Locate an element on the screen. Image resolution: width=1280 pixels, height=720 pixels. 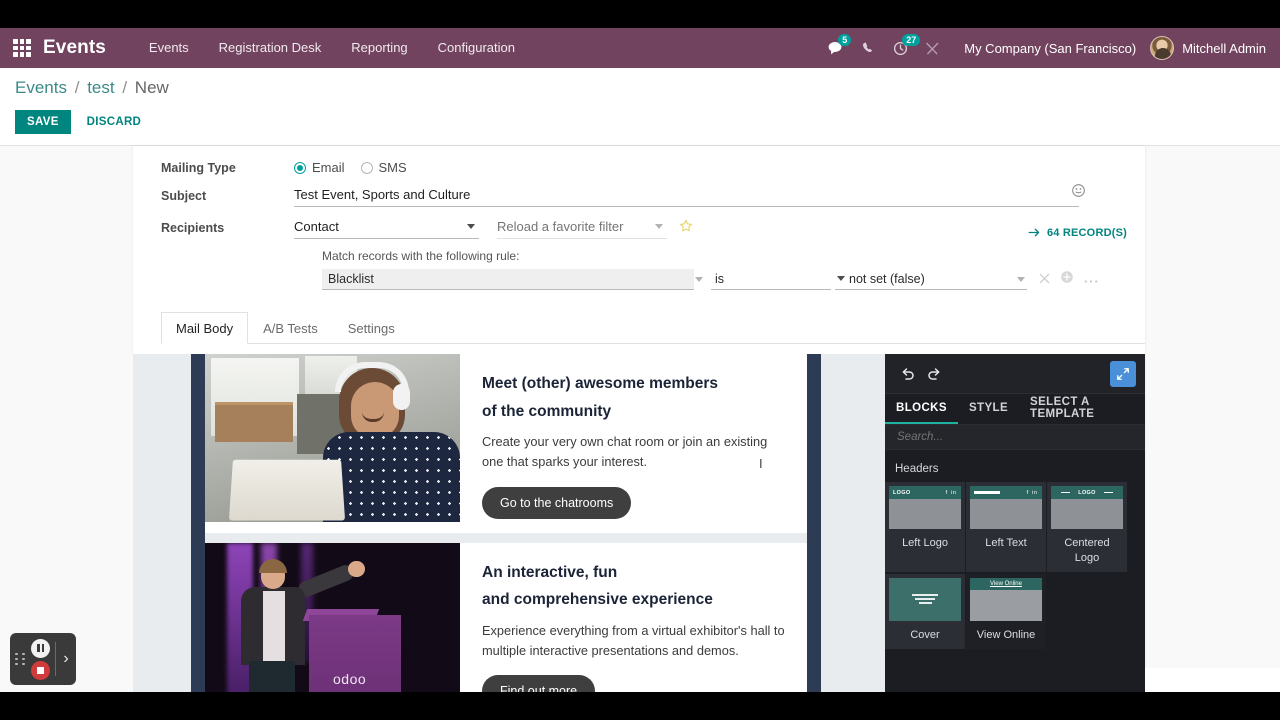
rule-value-wrap: not set (false) is located at coordinates (931, 279).